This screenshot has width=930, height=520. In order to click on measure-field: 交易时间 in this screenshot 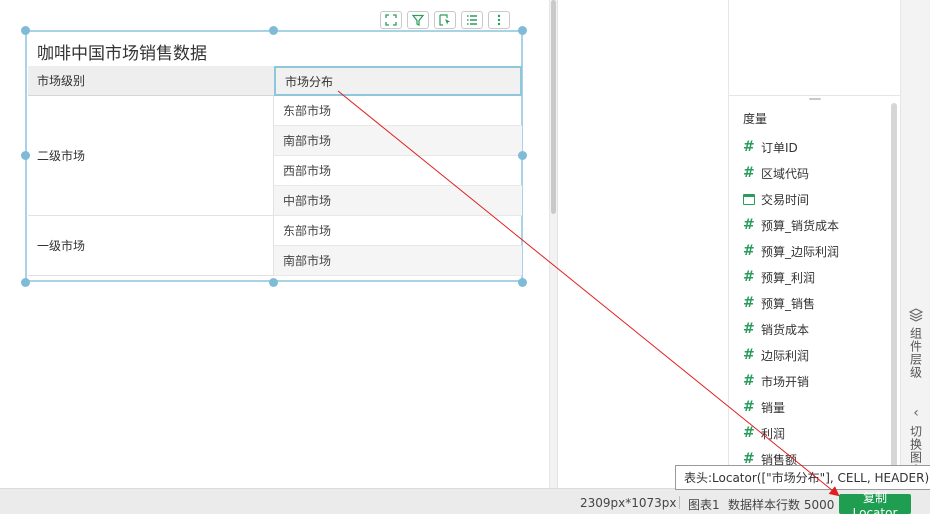, I will do `click(818, 199)`.